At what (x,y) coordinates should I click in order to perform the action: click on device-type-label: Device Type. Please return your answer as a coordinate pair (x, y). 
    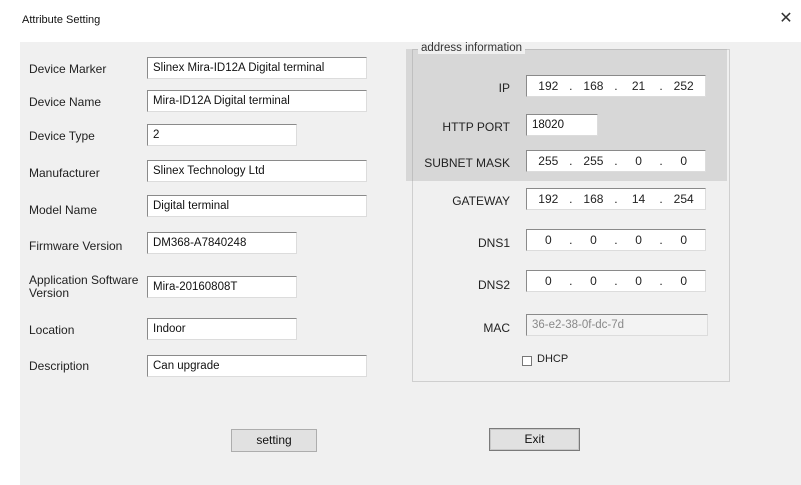
    Looking at the image, I should click on (62, 136).